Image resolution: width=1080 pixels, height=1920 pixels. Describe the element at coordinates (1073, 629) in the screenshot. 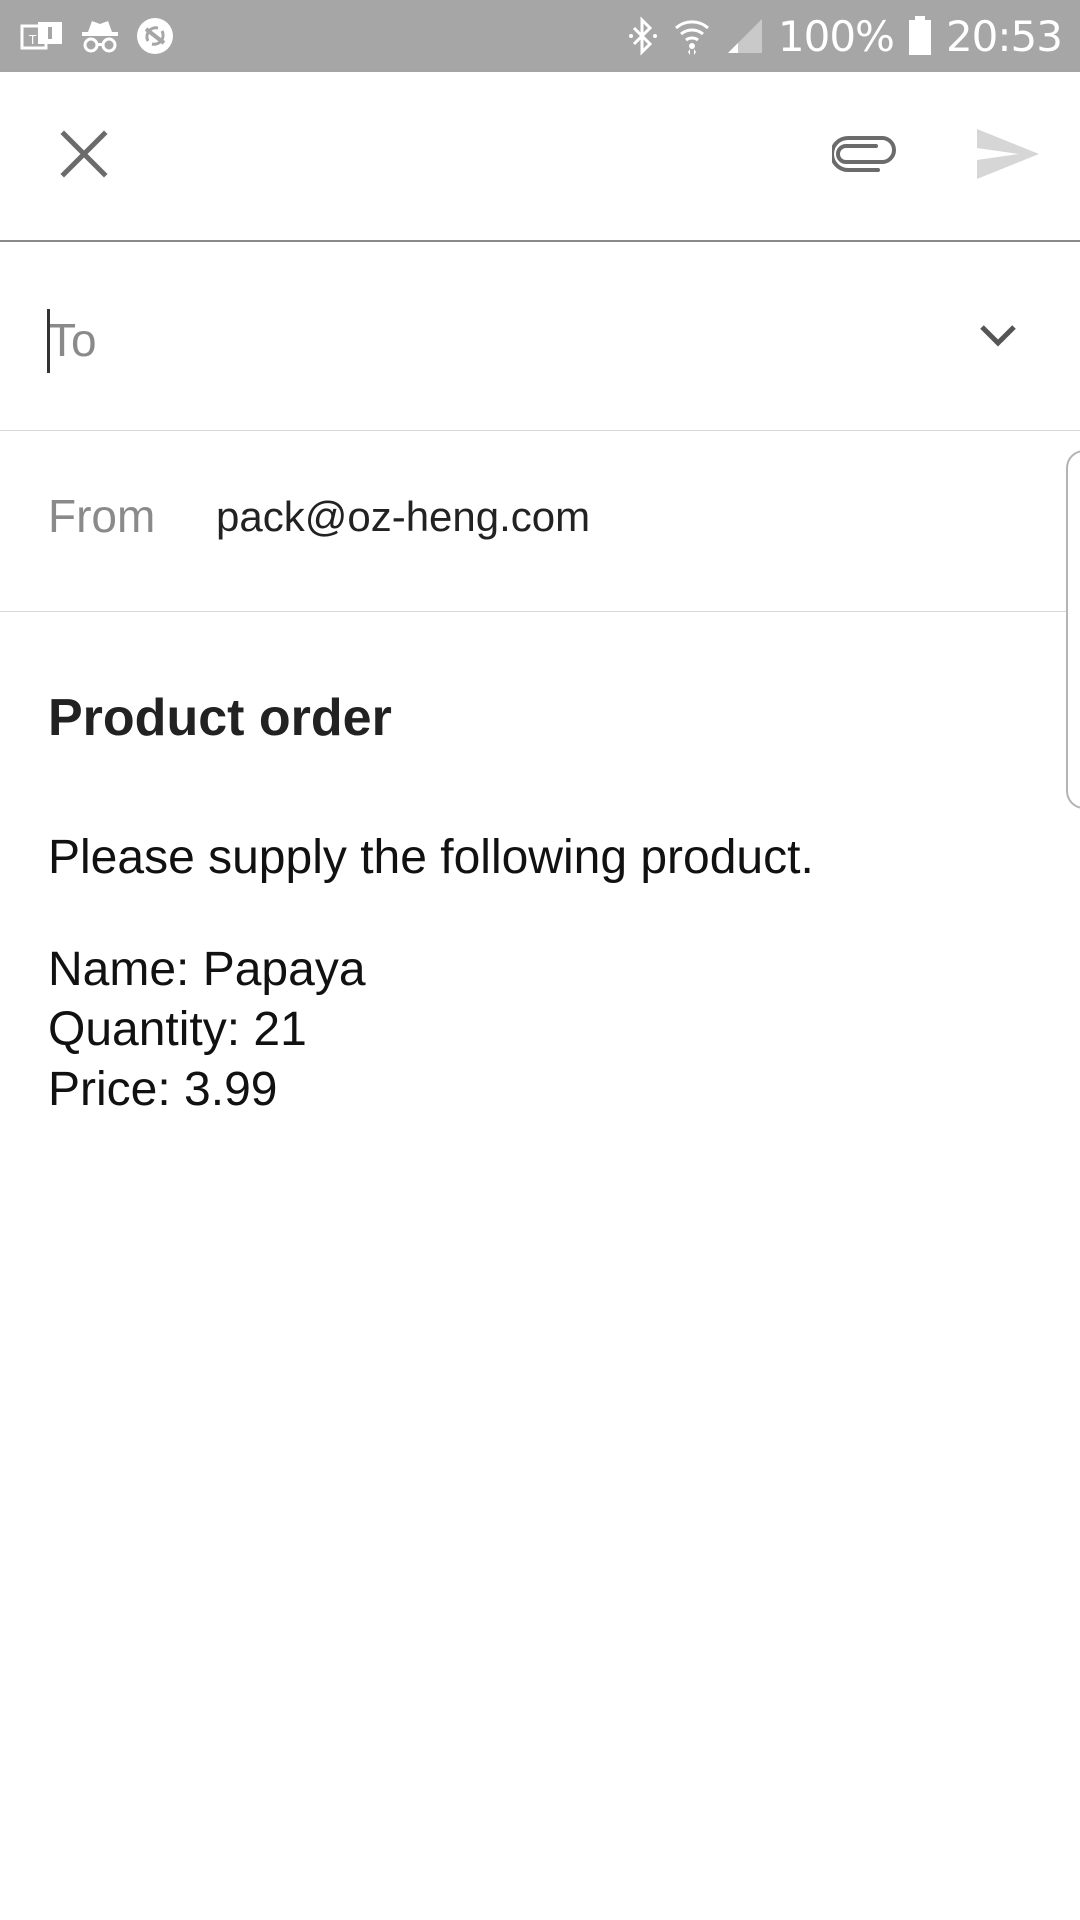

I see `scroll-handle` at that location.